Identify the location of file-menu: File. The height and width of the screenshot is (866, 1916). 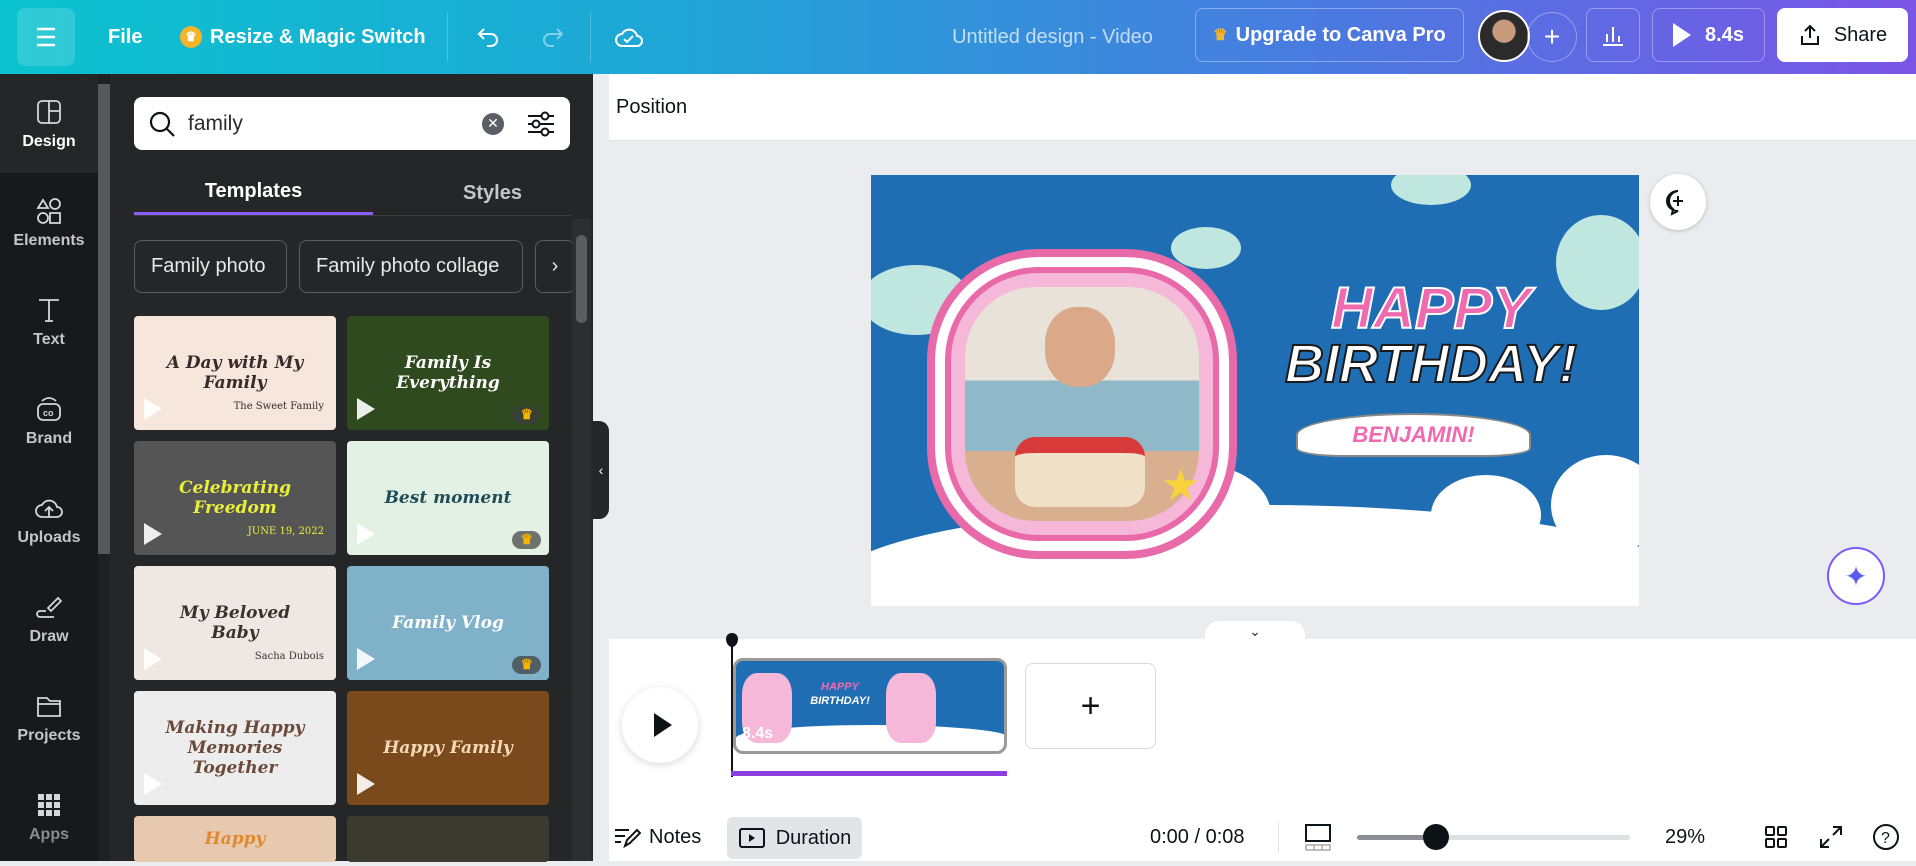
(125, 37).